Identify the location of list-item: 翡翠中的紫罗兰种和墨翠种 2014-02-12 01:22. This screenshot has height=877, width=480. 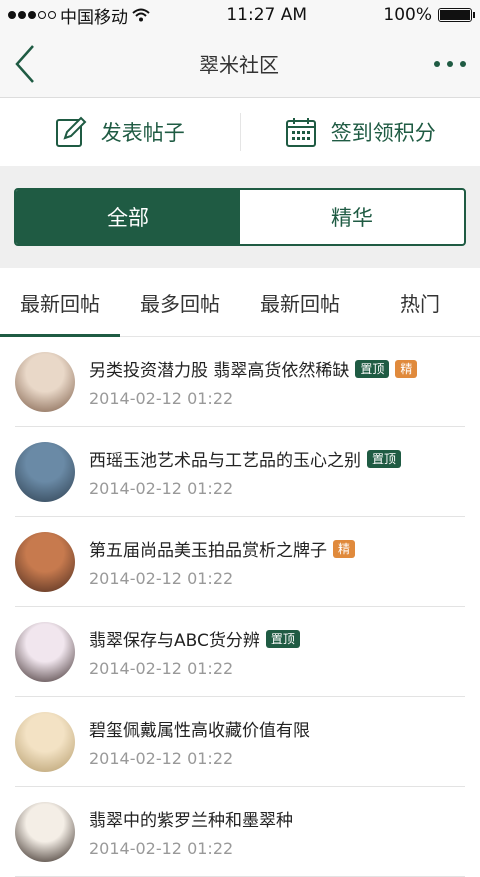
(240, 832).